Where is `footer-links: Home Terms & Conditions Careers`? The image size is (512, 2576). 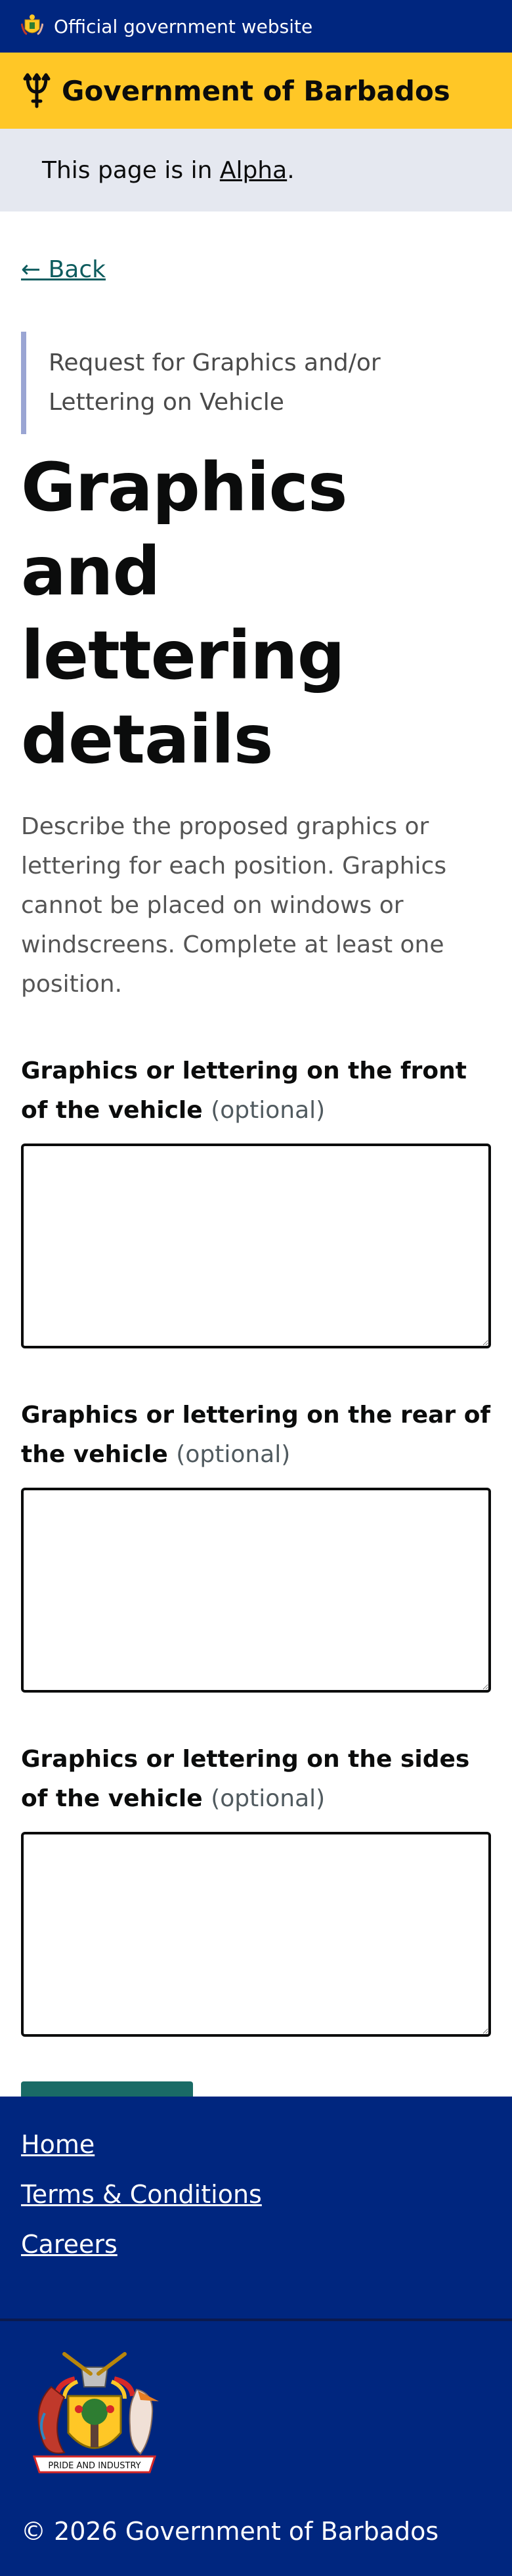 footer-links: Home Terms & Conditions Careers is located at coordinates (256, 2177).